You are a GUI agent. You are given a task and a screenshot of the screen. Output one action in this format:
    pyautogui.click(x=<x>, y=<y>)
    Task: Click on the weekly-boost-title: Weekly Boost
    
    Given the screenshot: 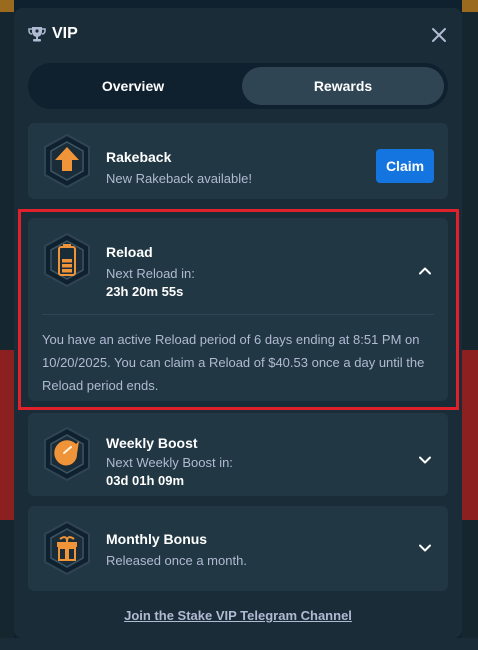 What is the action you would take?
    pyautogui.click(x=152, y=443)
    